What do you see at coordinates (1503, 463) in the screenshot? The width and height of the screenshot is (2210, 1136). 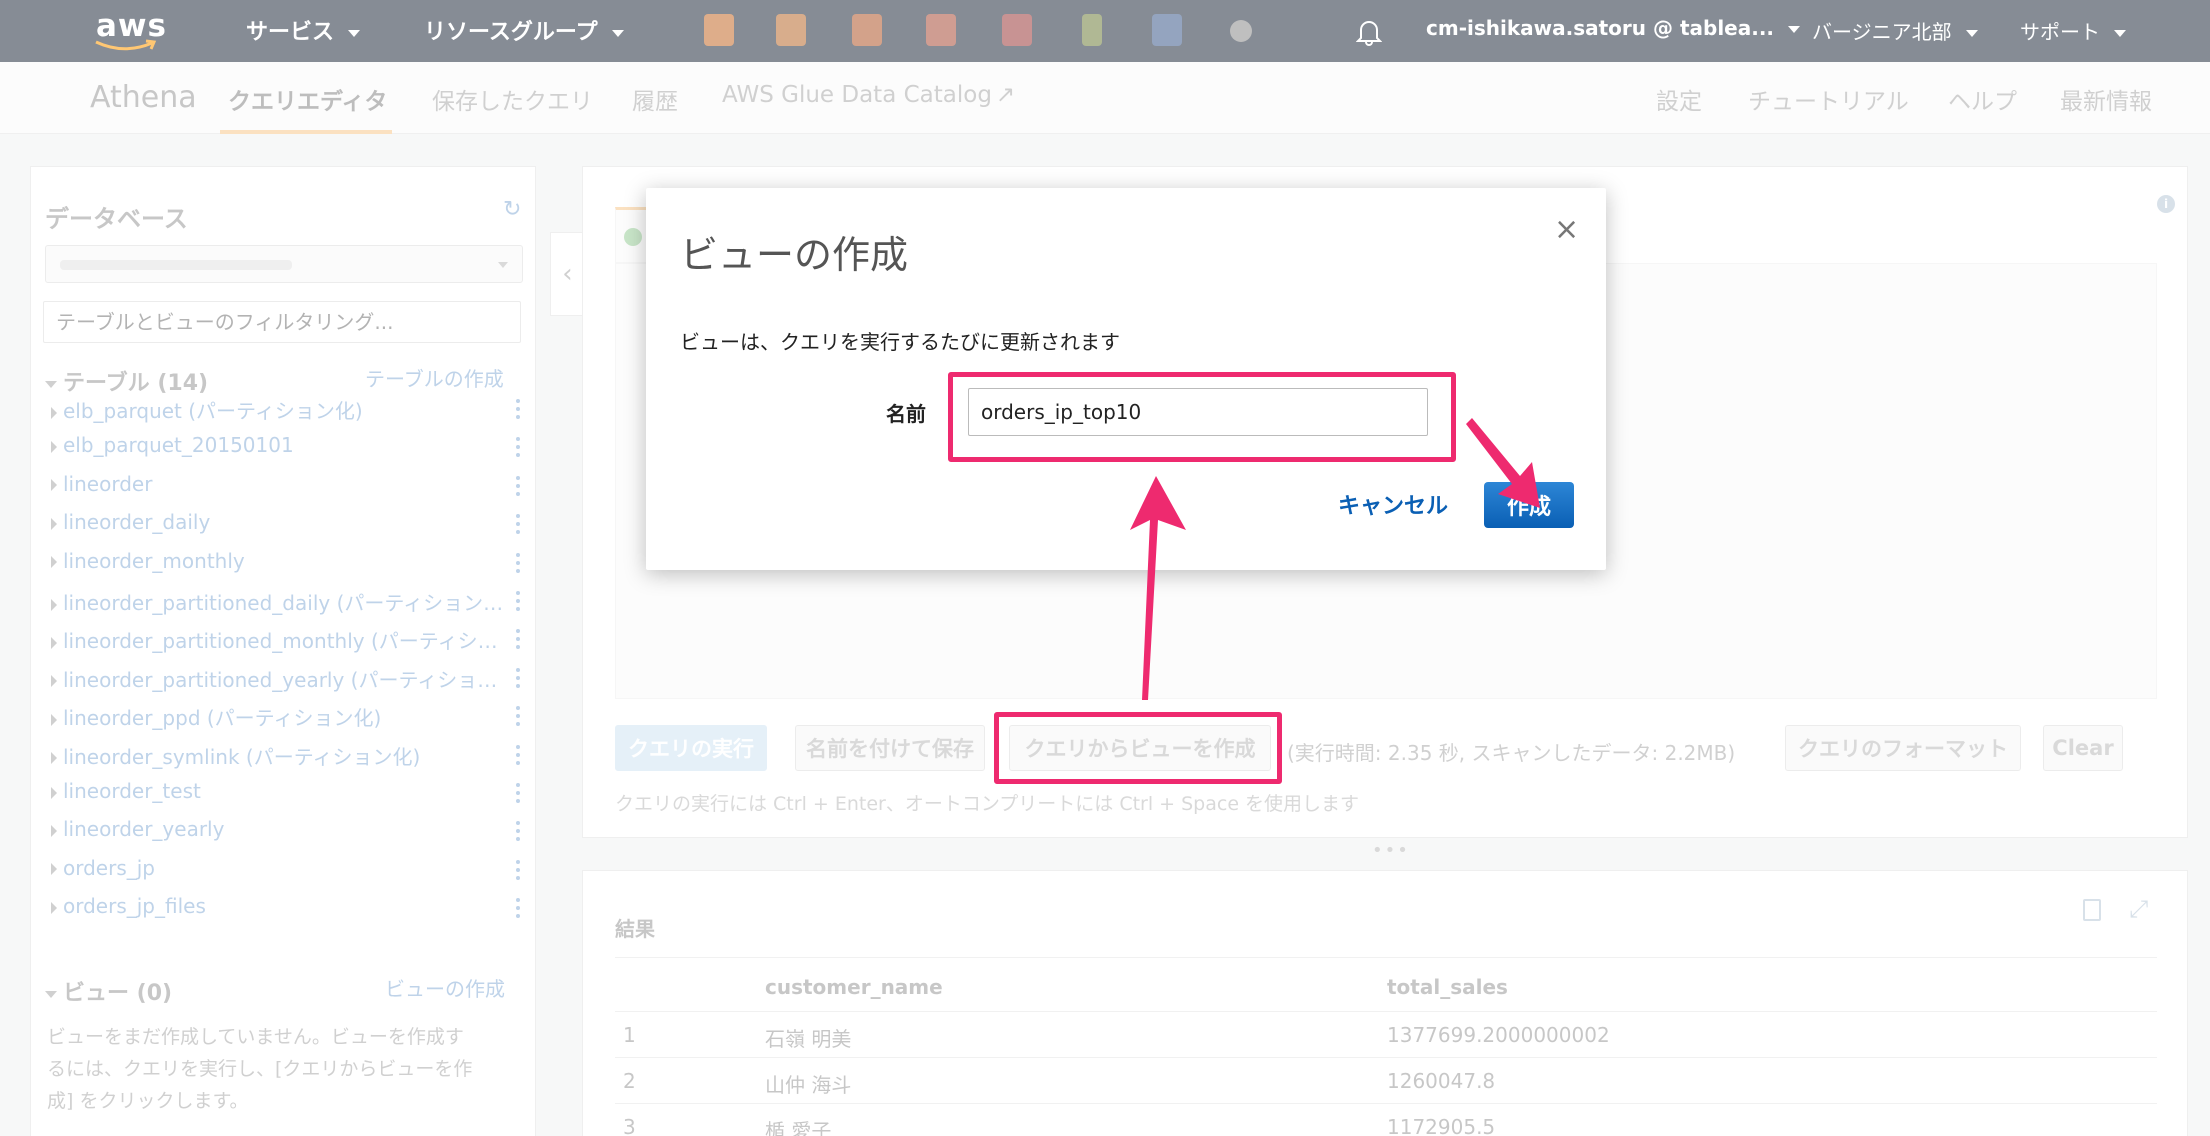 I see `arrow-diagonal-icon` at bounding box center [1503, 463].